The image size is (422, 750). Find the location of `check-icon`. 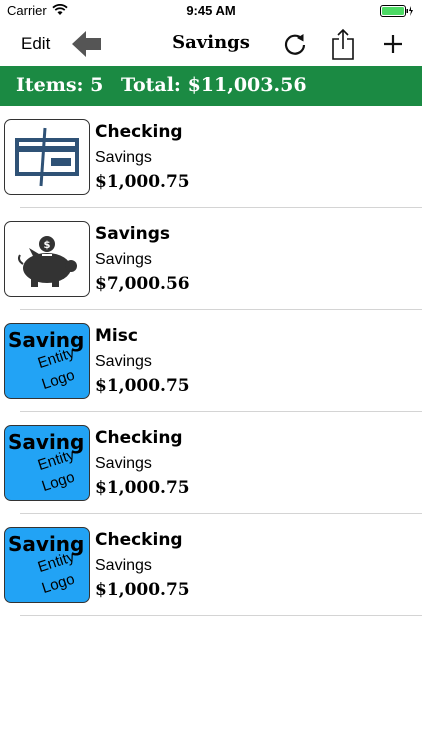

check-icon is located at coordinates (47, 157).